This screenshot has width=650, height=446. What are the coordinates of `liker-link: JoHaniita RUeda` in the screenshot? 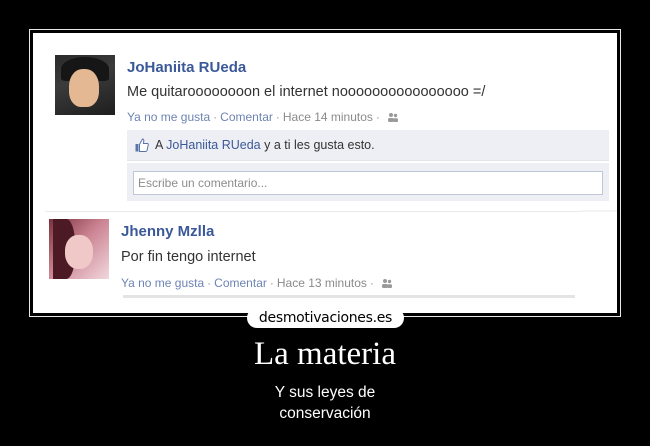 It's located at (213, 145).